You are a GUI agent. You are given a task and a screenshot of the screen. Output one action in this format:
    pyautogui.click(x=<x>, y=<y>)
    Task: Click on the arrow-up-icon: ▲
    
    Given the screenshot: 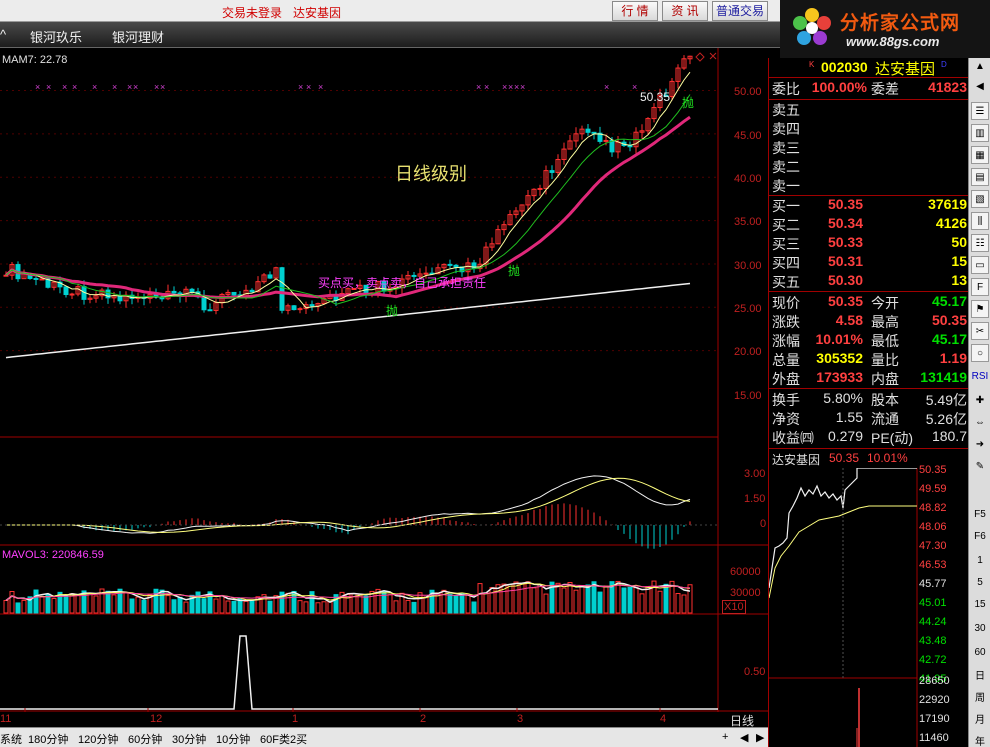 What is the action you would take?
    pyautogui.click(x=980, y=67)
    